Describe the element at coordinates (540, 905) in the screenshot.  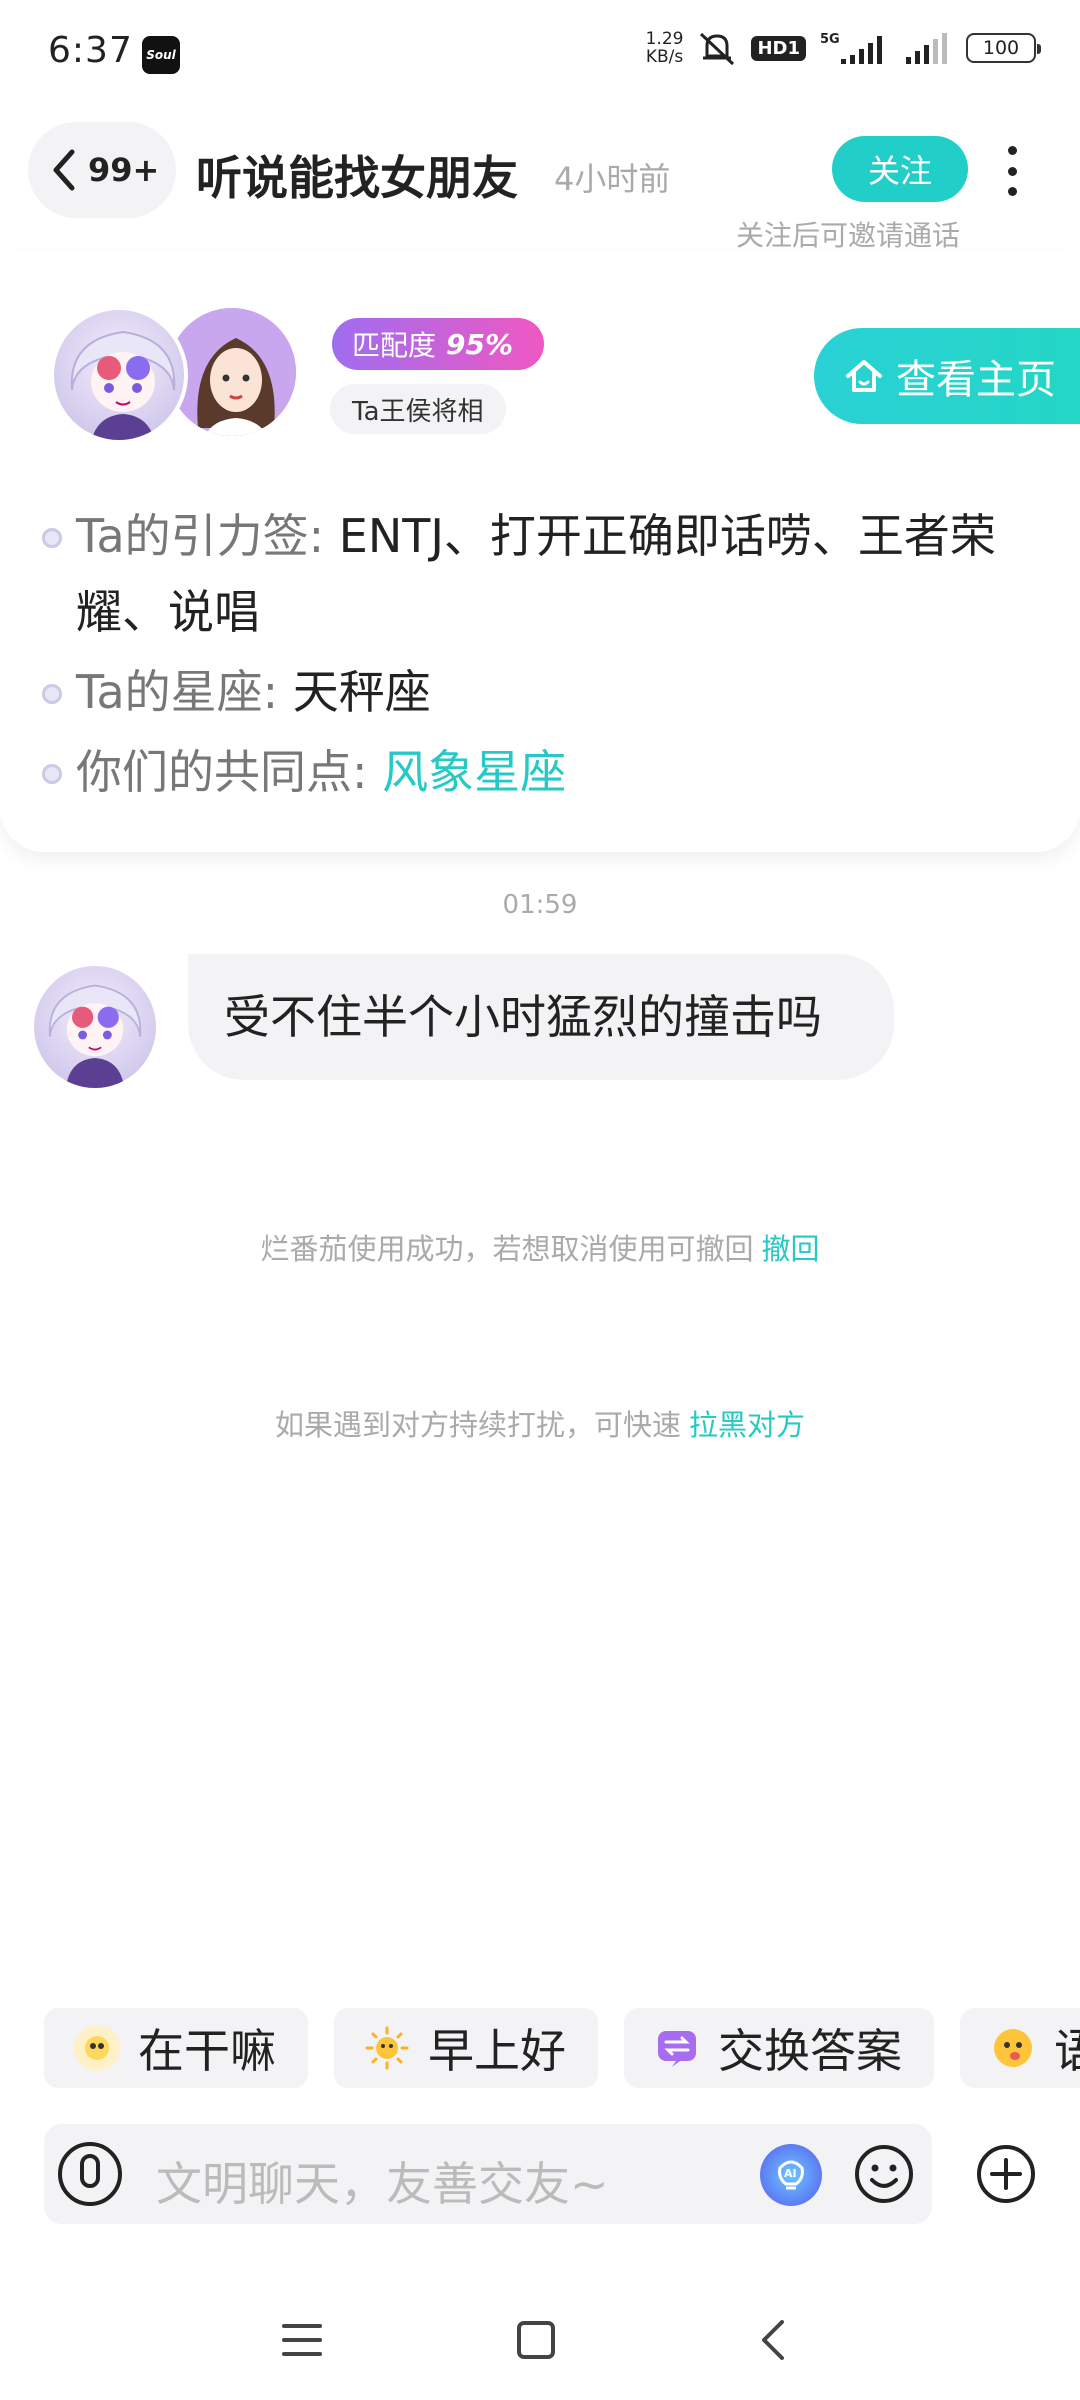
I see `message-timestamp: 01:59` at that location.